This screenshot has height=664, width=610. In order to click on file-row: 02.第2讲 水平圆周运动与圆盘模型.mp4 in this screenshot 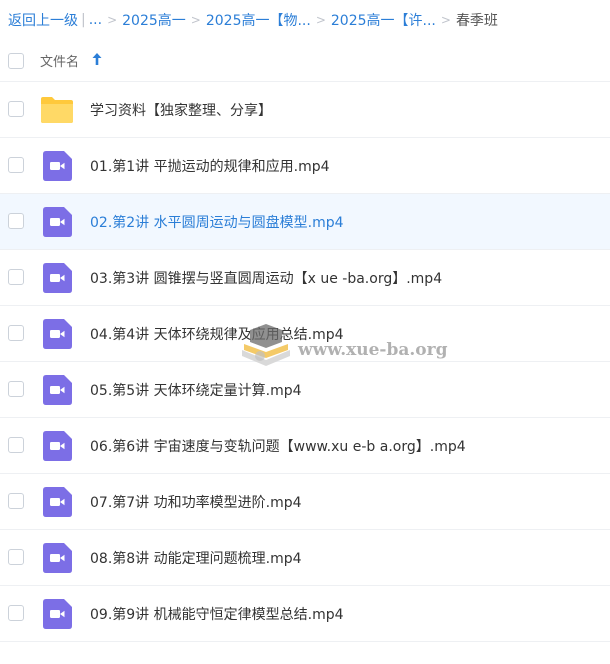, I will do `click(305, 222)`.